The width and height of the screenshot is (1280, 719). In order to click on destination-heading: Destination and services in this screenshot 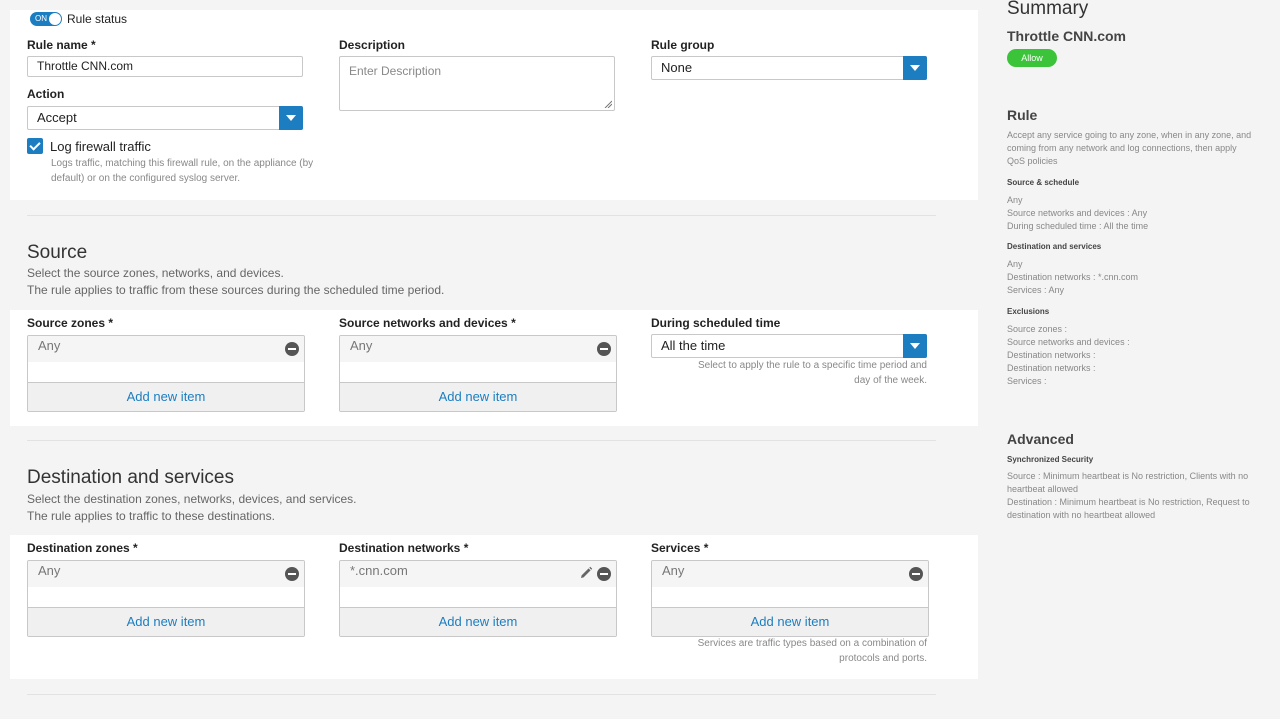, I will do `click(130, 477)`.